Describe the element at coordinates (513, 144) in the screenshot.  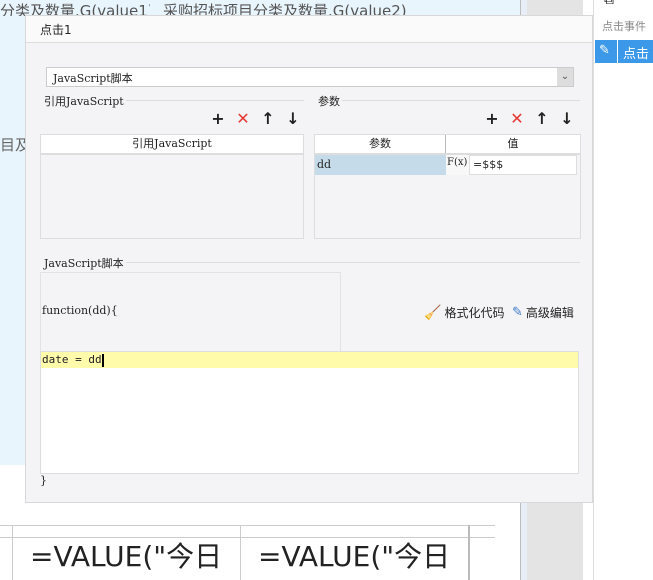
I see `column-header: 值` at that location.